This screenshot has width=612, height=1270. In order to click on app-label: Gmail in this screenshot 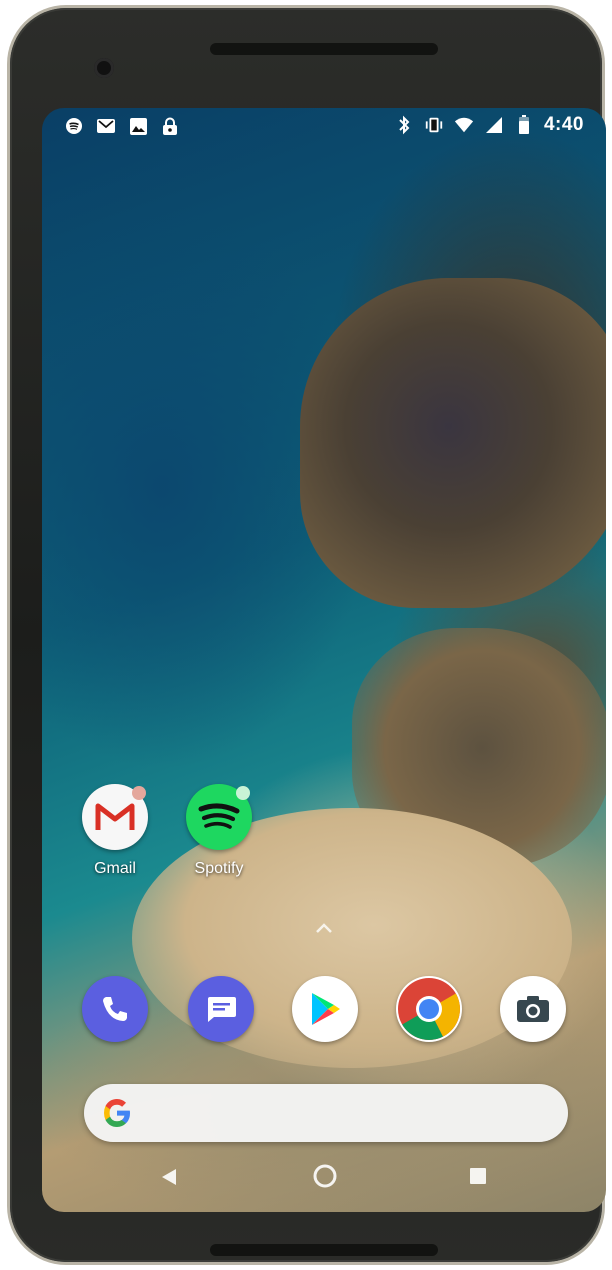, I will do `click(115, 868)`.